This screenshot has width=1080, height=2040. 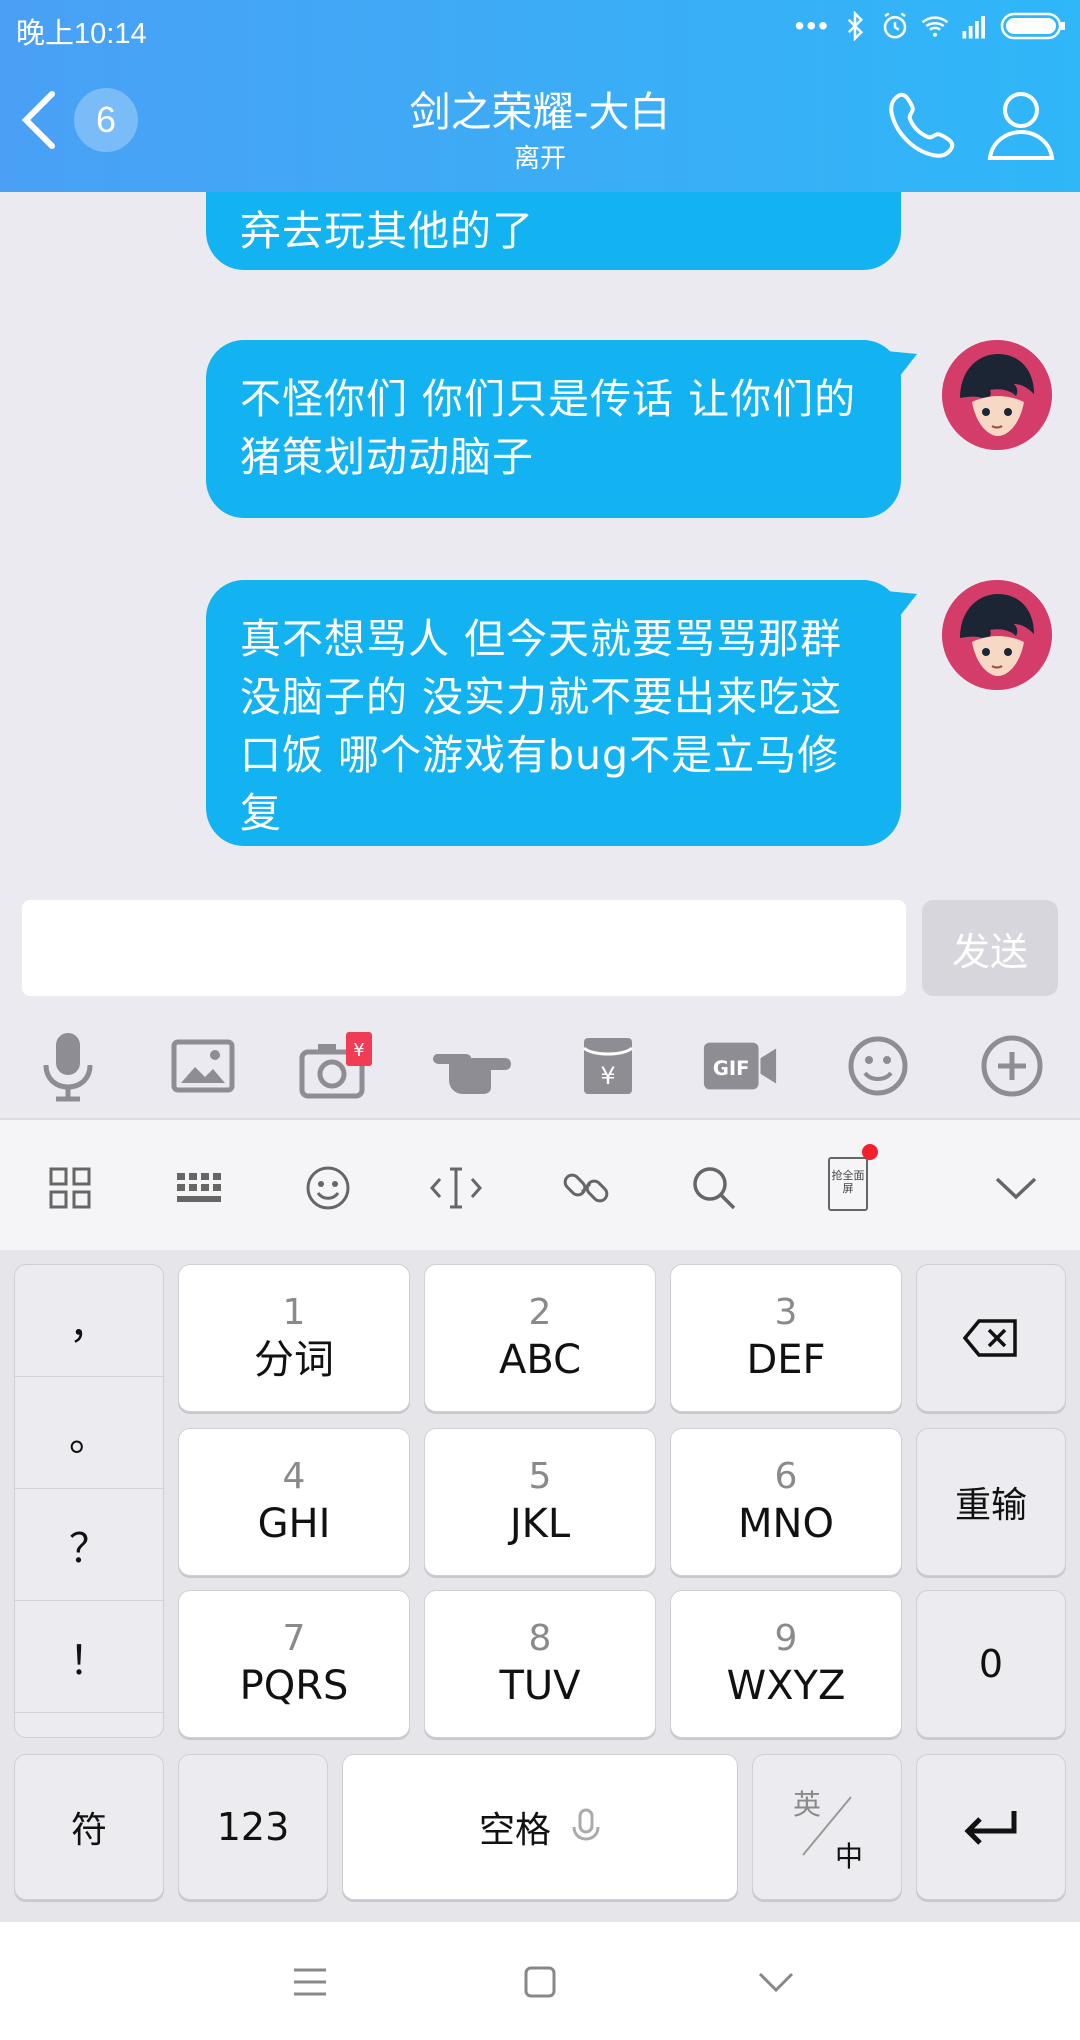 I want to click on red-packet-icon: ¥, so click(x=608, y=1066).